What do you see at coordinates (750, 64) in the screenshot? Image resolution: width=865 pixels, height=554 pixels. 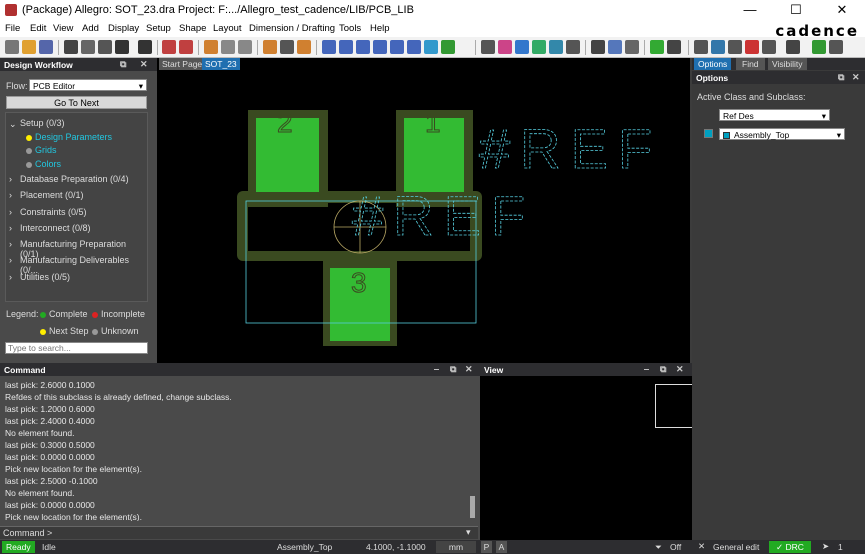 I see `tab-find: Find` at bounding box center [750, 64].